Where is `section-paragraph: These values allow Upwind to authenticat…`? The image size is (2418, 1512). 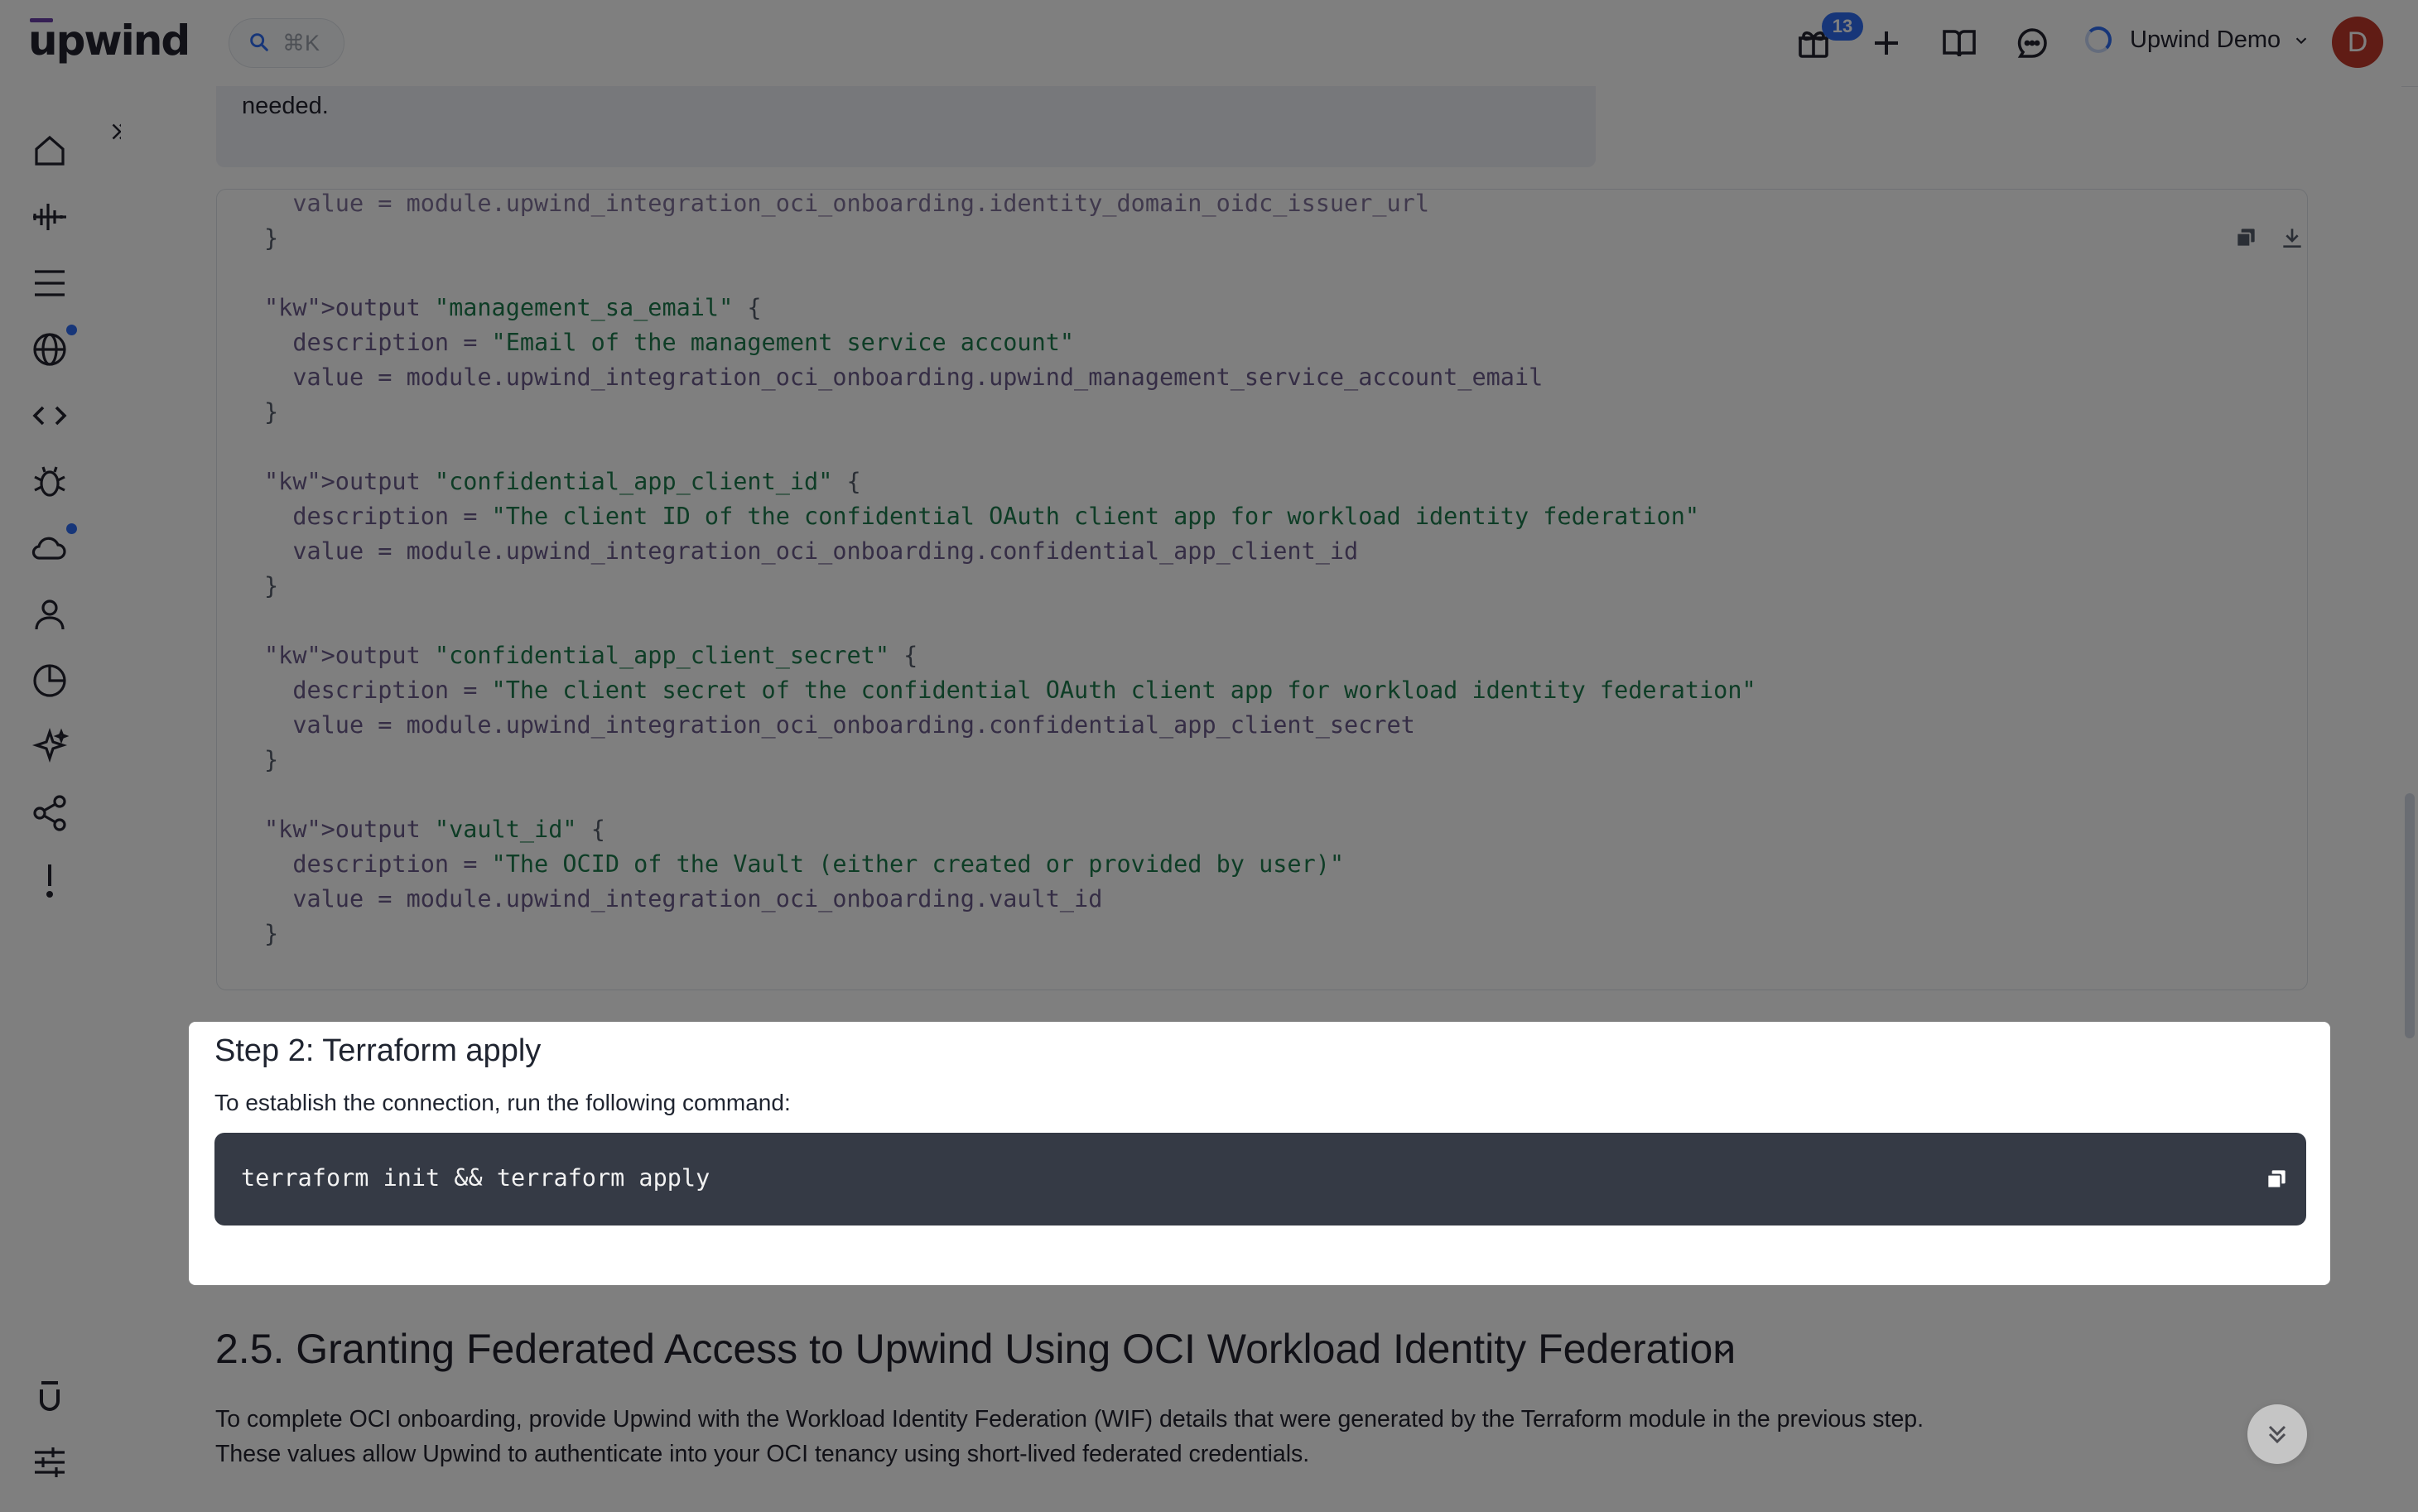
section-paragraph: These values allow Upwind to authenticat… is located at coordinates (762, 1454).